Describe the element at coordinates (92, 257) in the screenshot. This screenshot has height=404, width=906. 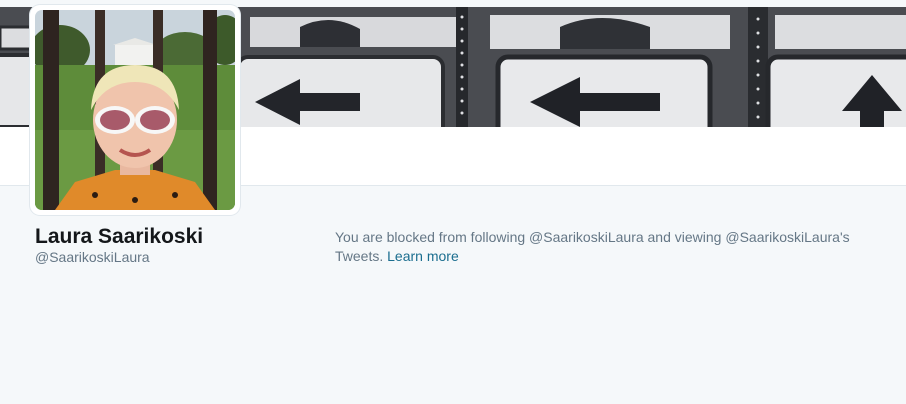
I see `profile-handle: @SaarikoskiLaura` at that location.